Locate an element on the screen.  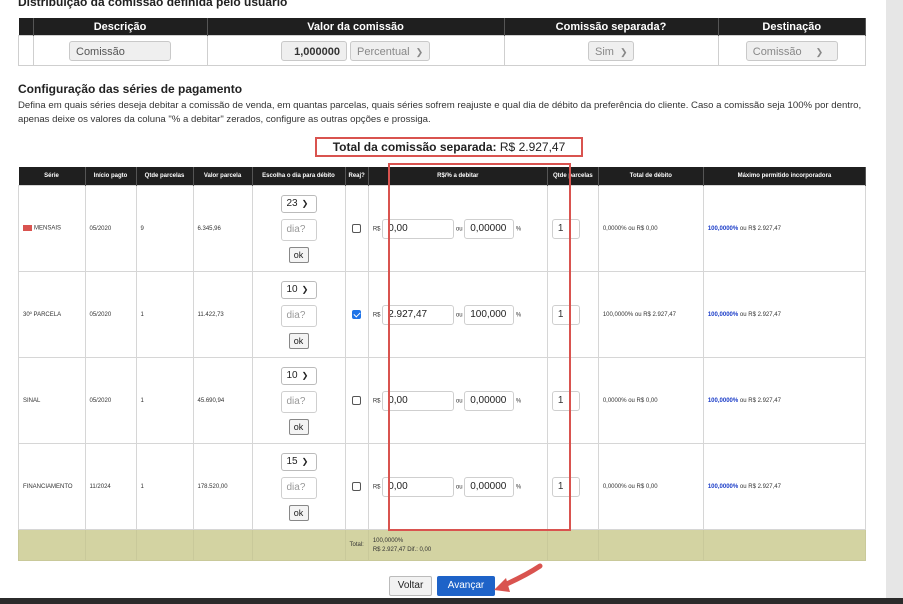
th-serie: Série is located at coordinates (52, 176).